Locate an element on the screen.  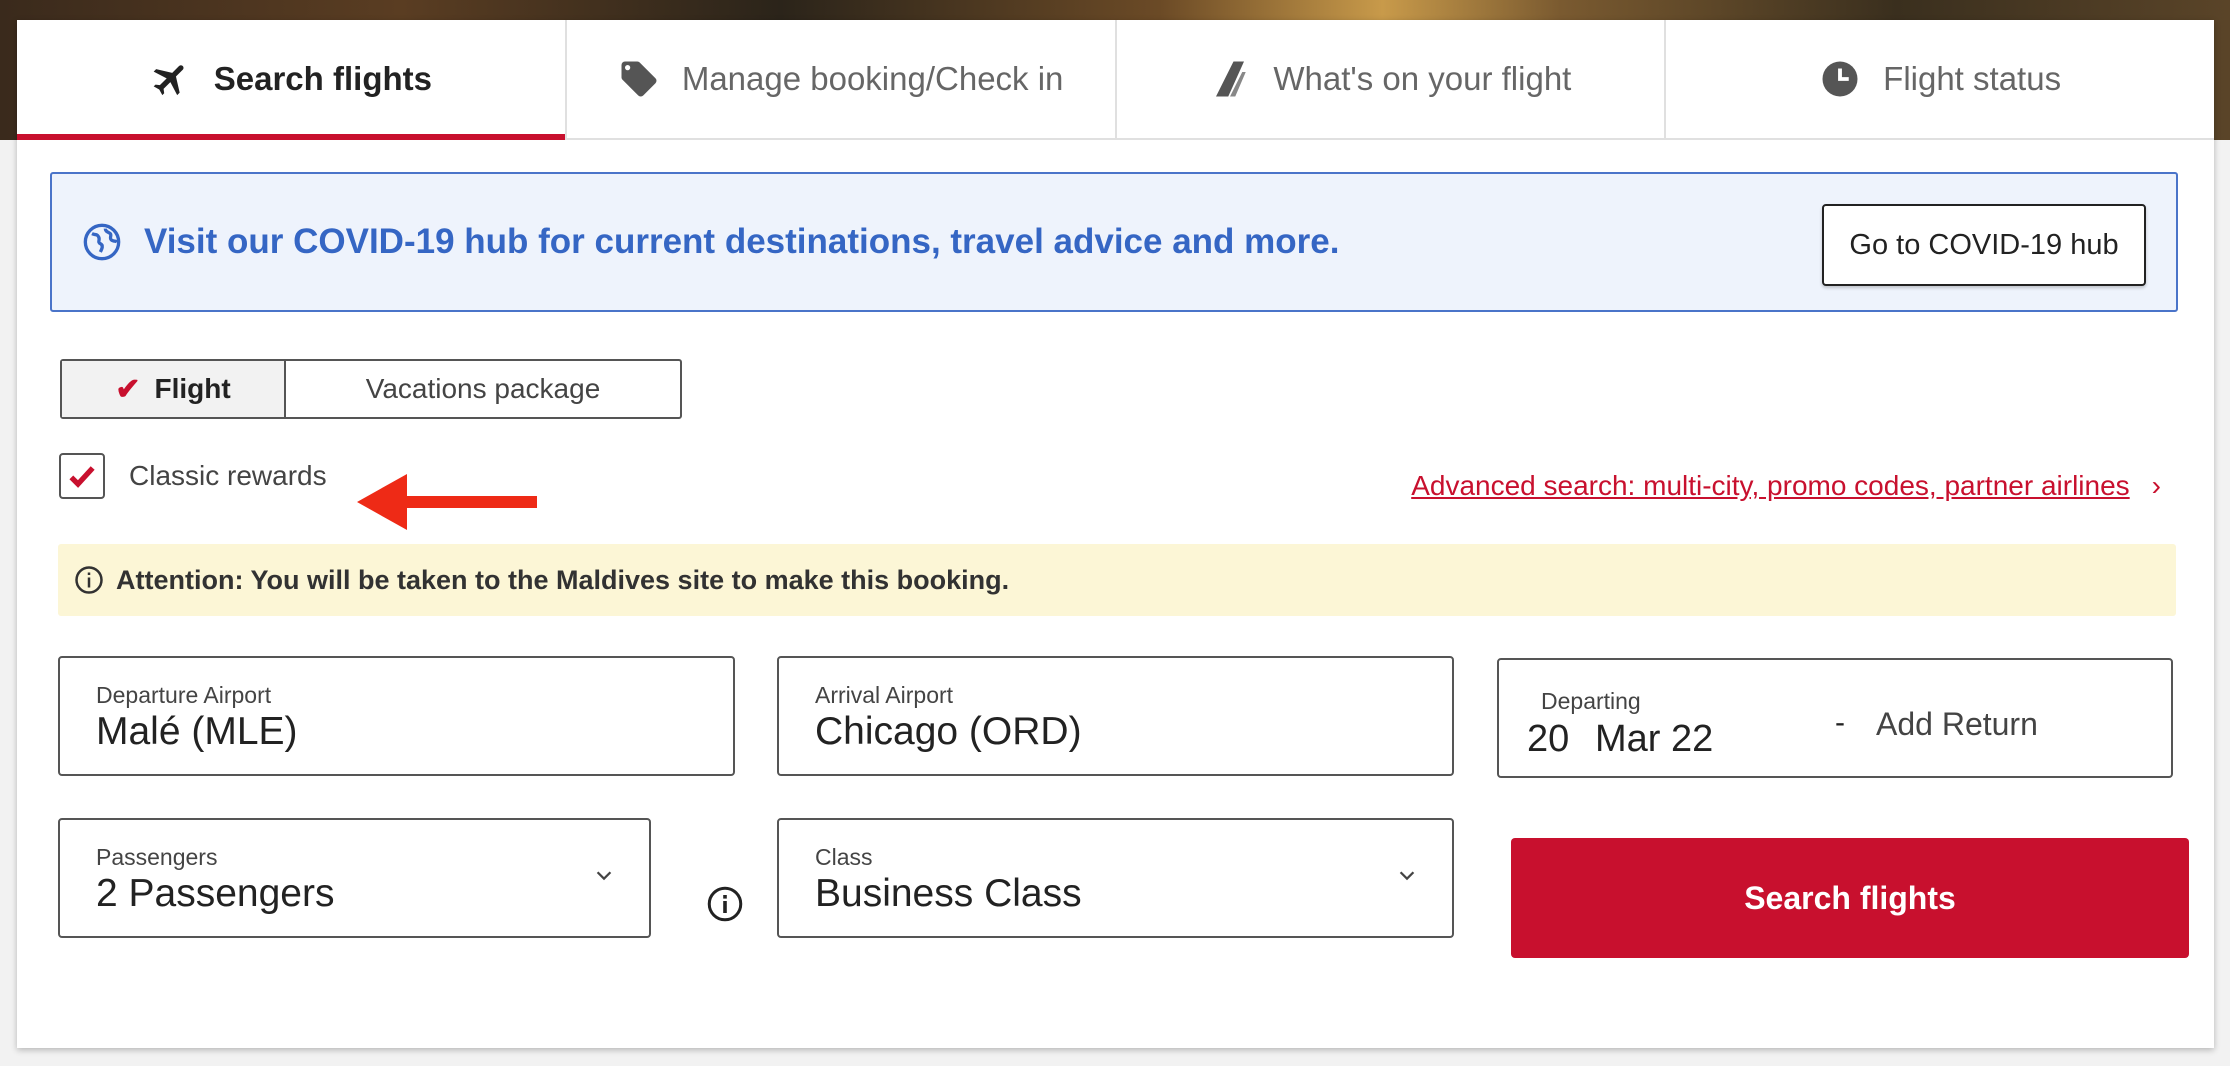
trip-type-vacations-option: Vacations package is located at coordinates (483, 389).